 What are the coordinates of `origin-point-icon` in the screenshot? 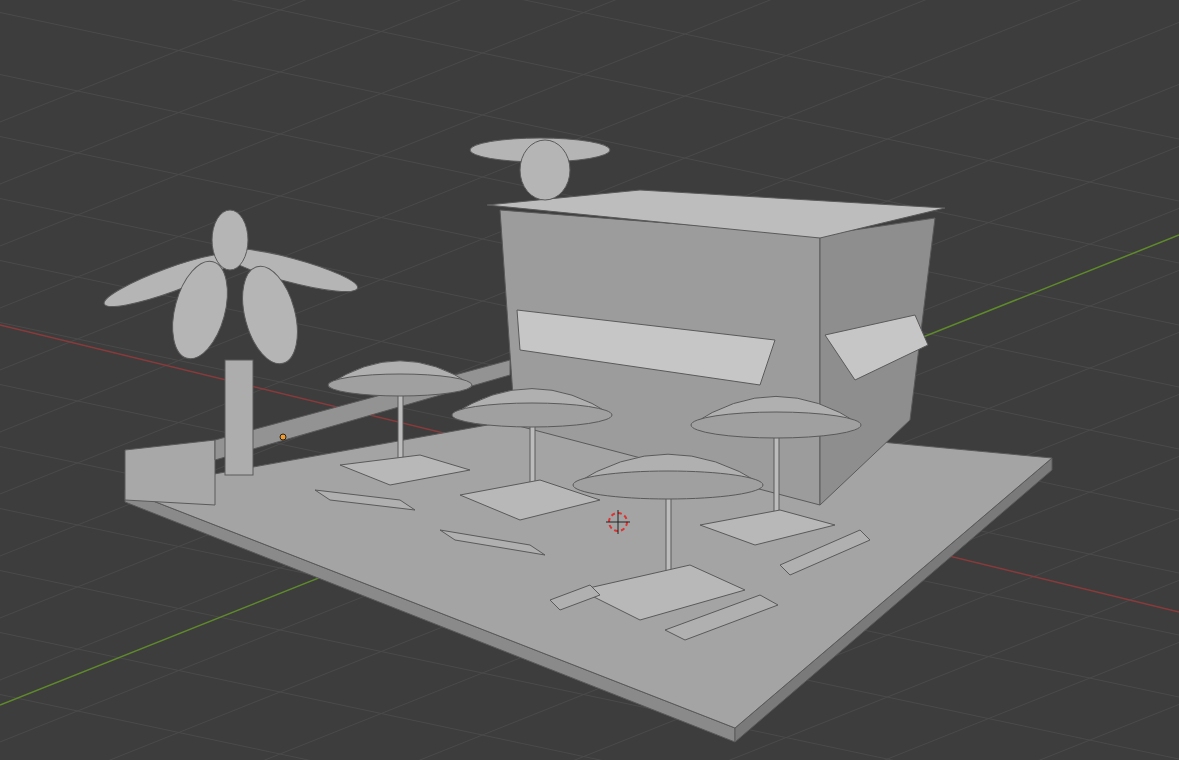 It's located at (283, 437).